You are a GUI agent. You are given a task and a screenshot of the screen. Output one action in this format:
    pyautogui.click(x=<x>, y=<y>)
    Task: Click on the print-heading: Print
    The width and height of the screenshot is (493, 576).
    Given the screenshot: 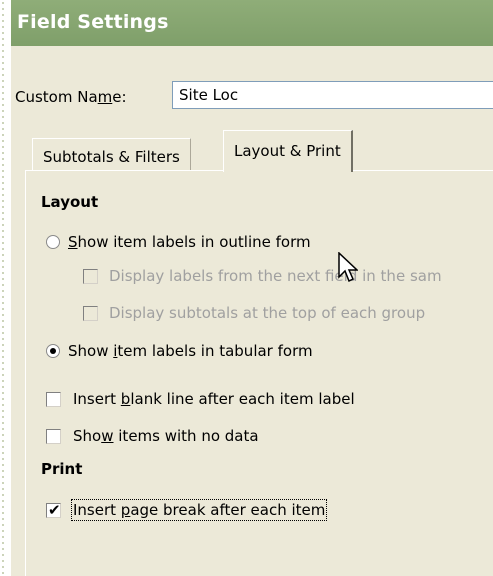 What is the action you would take?
    pyautogui.click(x=62, y=469)
    